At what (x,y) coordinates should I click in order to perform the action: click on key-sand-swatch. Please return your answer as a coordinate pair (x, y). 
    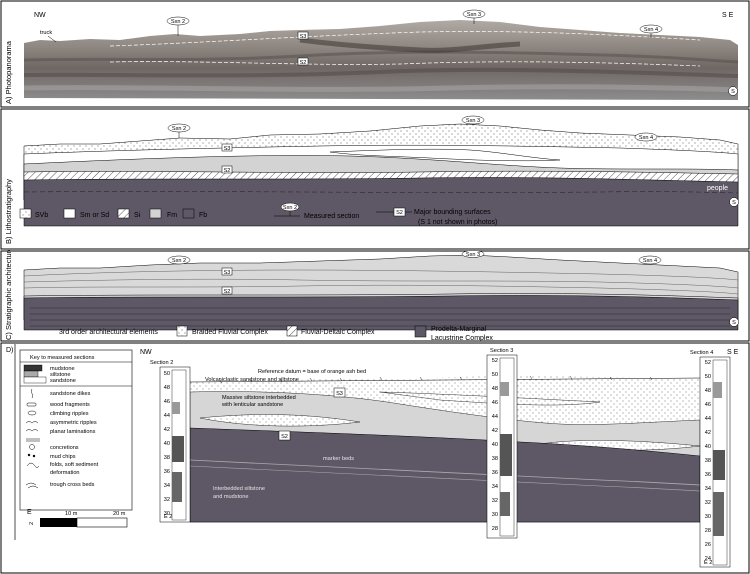
    Looking at the image, I should click on (35, 380).